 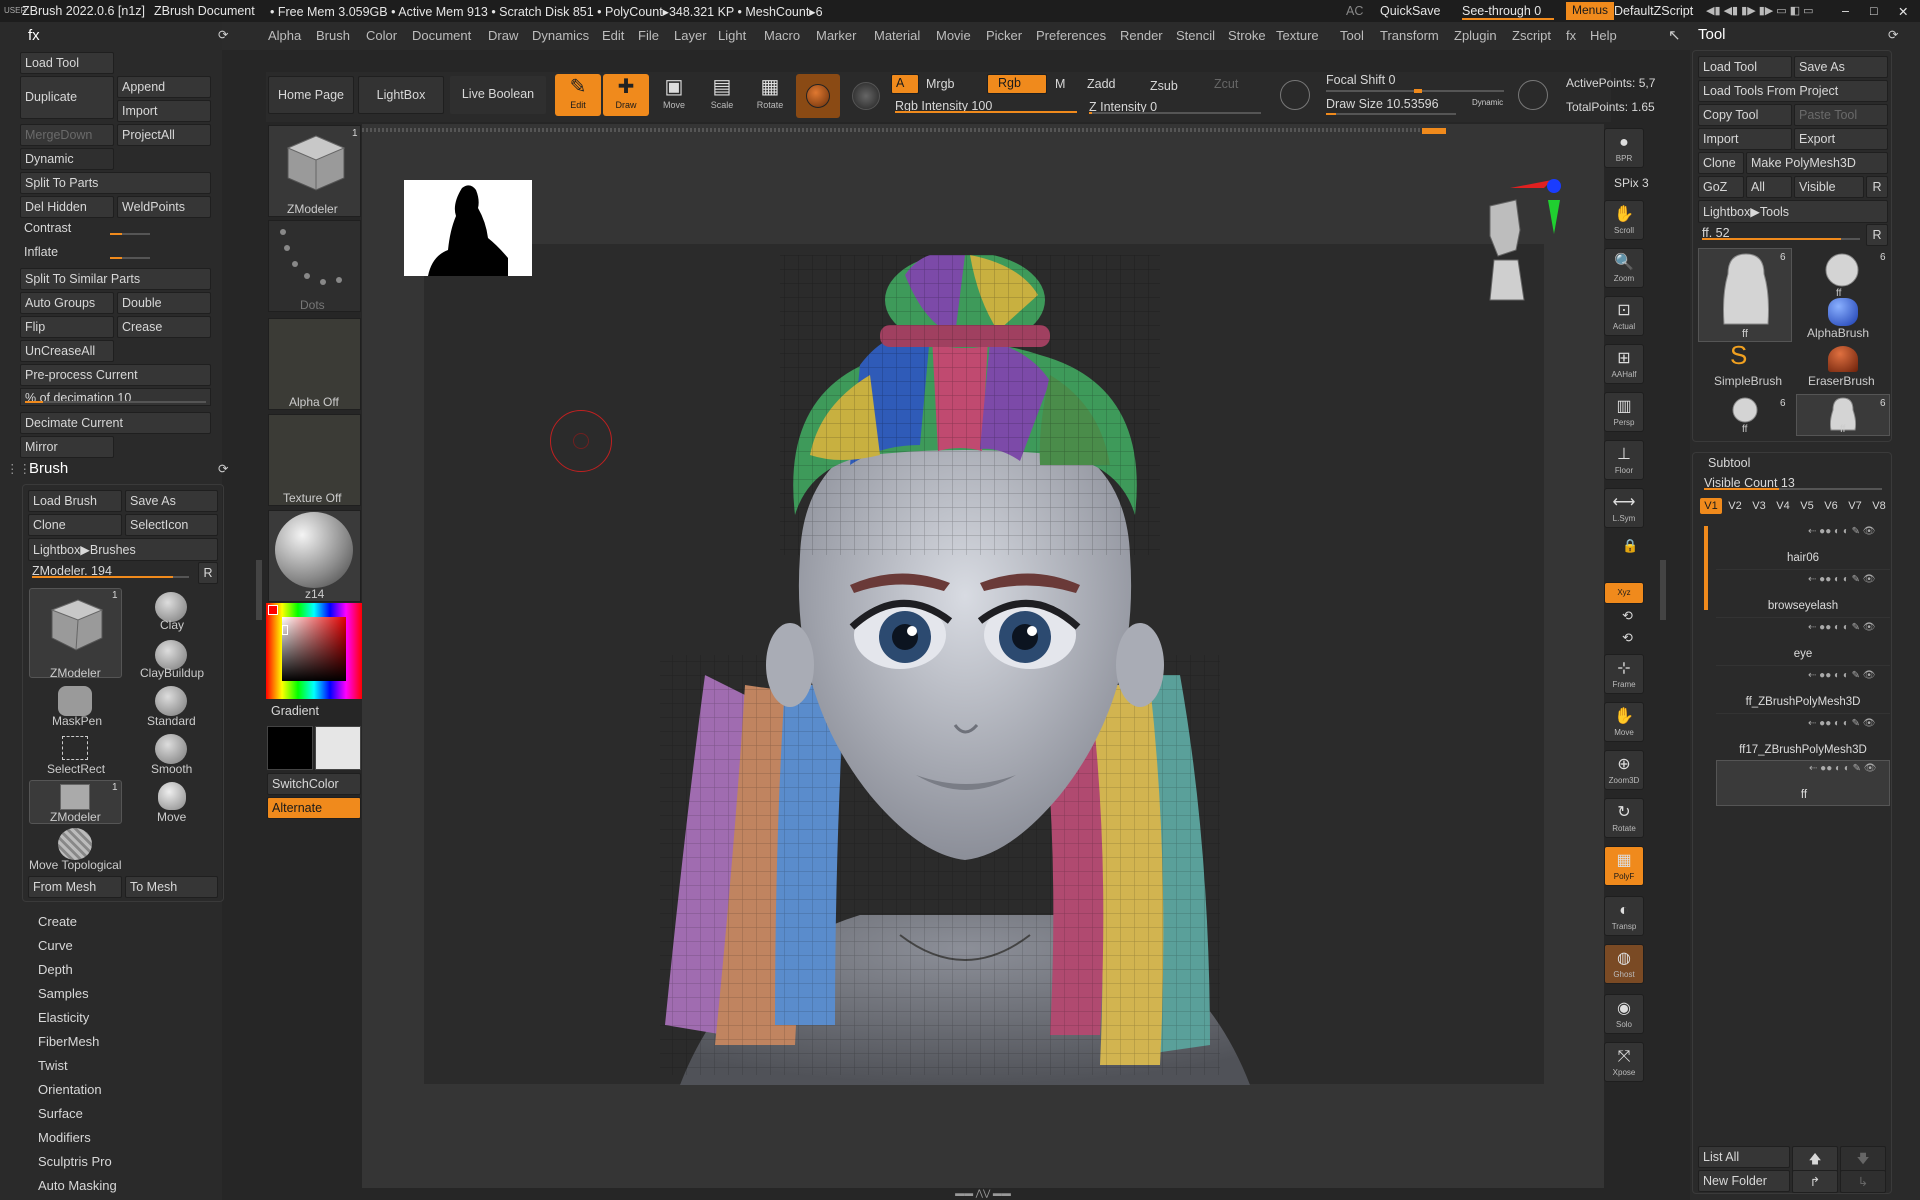 What do you see at coordinates (1352, 35) in the screenshot?
I see `menu-tool: Tool` at bounding box center [1352, 35].